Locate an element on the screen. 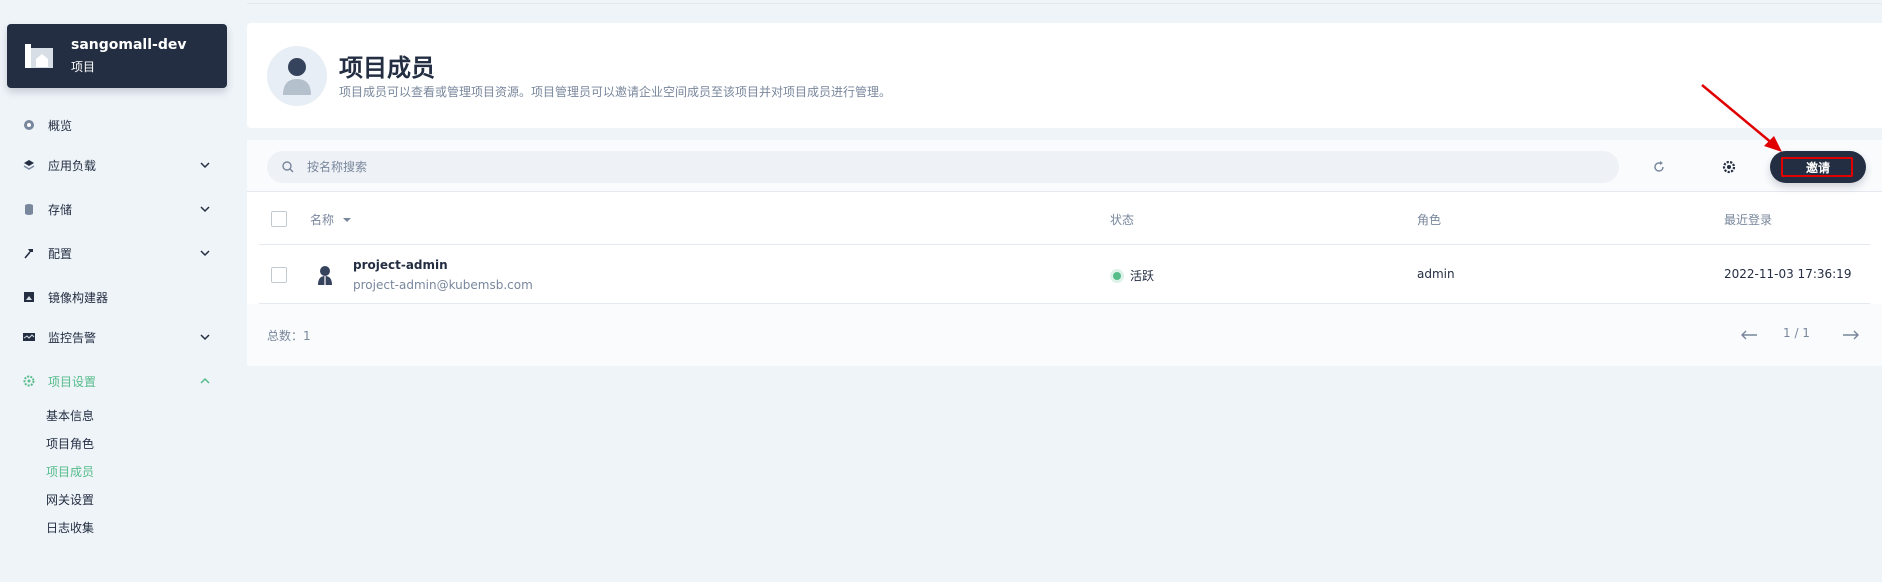  member-status: 活跃 is located at coordinates (1142, 276).